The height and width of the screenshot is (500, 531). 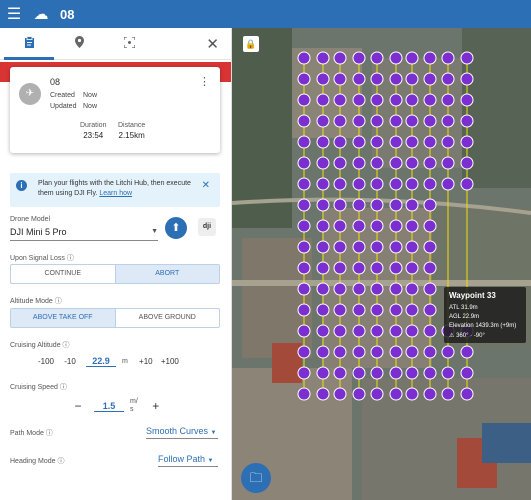 What do you see at coordinates (167, 318) in the screenshot?
I see `above-ground-option: ABOVE GROUND` at bounding box center [167, 318].